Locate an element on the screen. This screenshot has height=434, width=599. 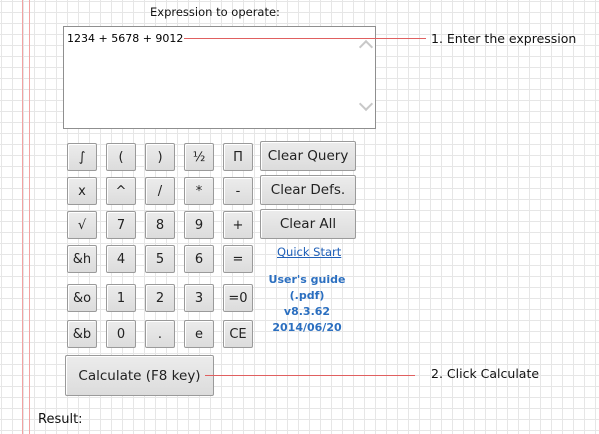
key-pi-button: Π is located at coordinates (238, 157).